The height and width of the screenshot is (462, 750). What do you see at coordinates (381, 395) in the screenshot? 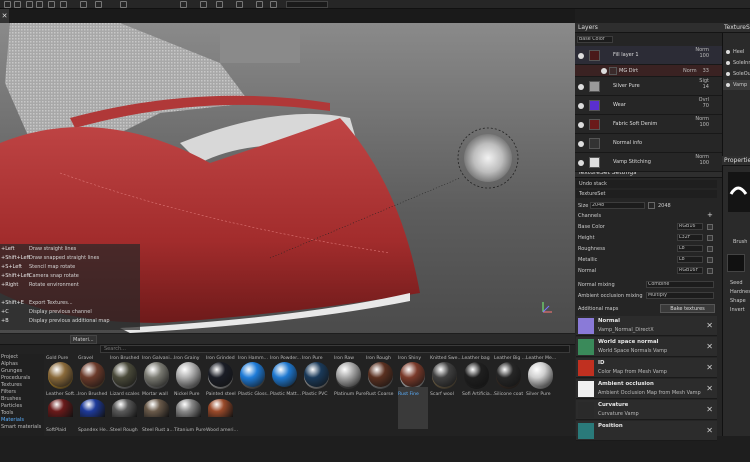
I see `material-item: Rust Coarse` at bounding box center [381, 395].